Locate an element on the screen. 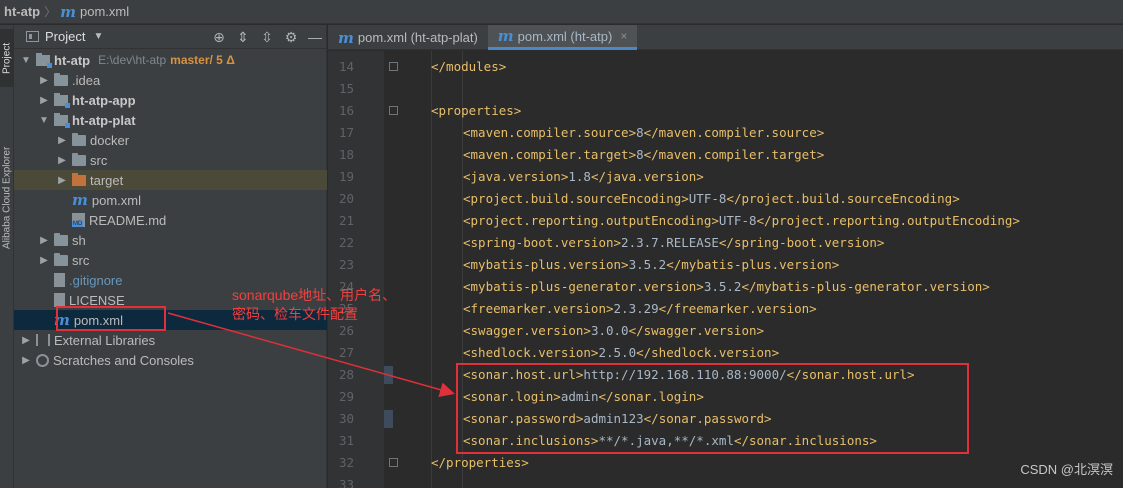 The width and height of the screenshot is (1123, 488). watermark: CSDN @北溟溟 is located at coordinates (1066, 469).